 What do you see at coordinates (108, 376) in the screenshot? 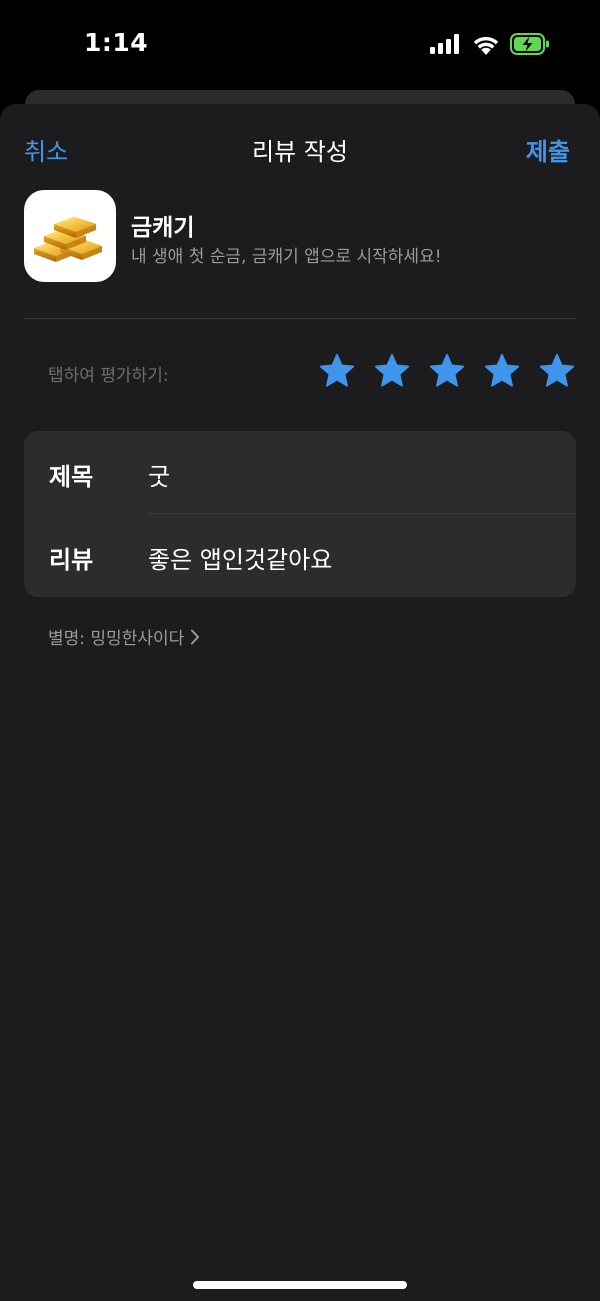
I see `rating-label: 탭하여 평가하기:` at bounding box center [108, 376].